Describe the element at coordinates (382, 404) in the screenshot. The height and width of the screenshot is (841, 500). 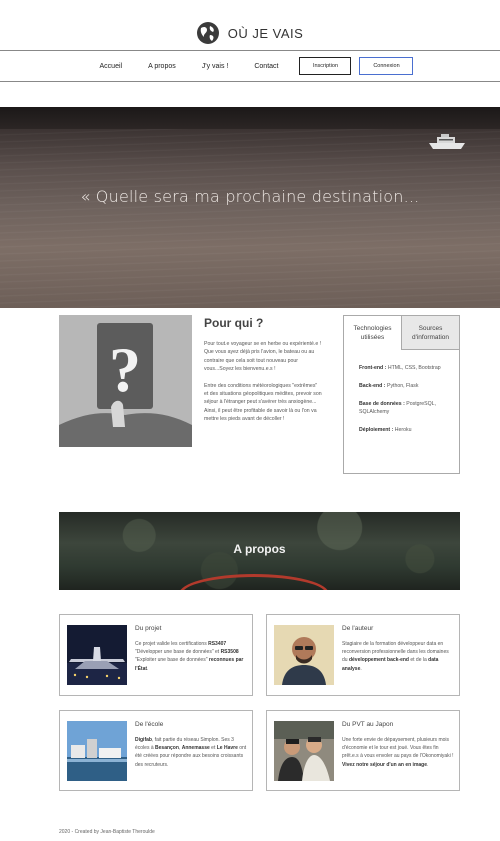
I see `tech-label: Base de données :` at that location.